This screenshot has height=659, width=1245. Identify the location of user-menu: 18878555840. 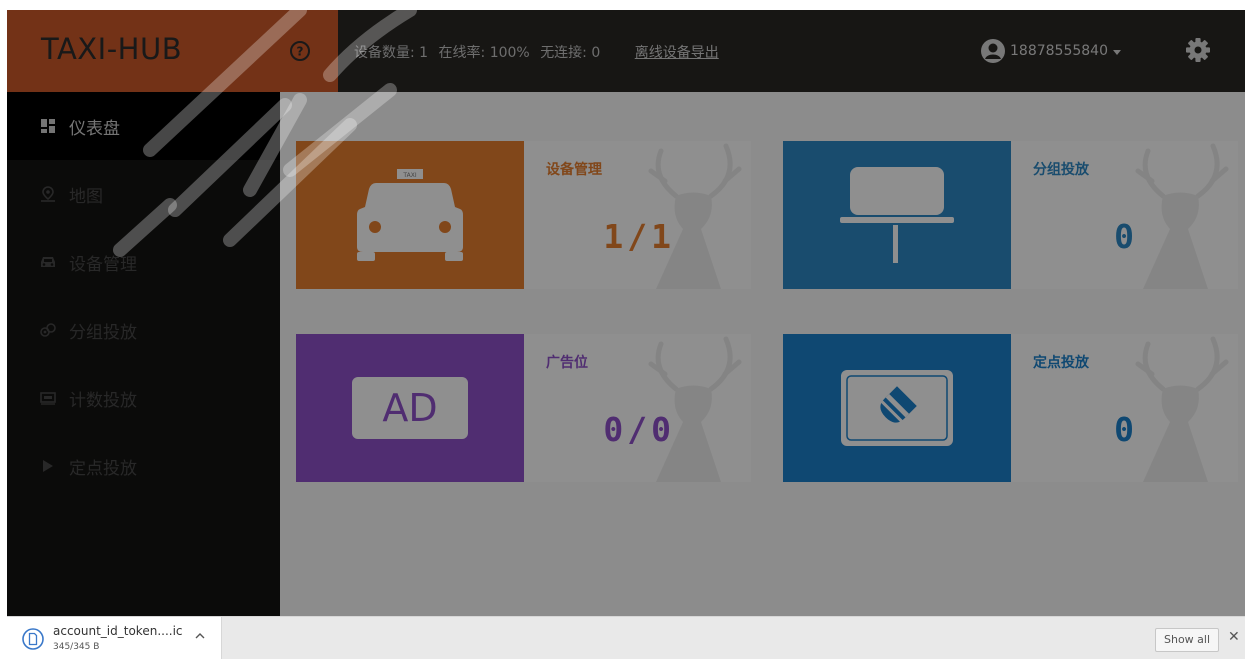
(1050, 51).